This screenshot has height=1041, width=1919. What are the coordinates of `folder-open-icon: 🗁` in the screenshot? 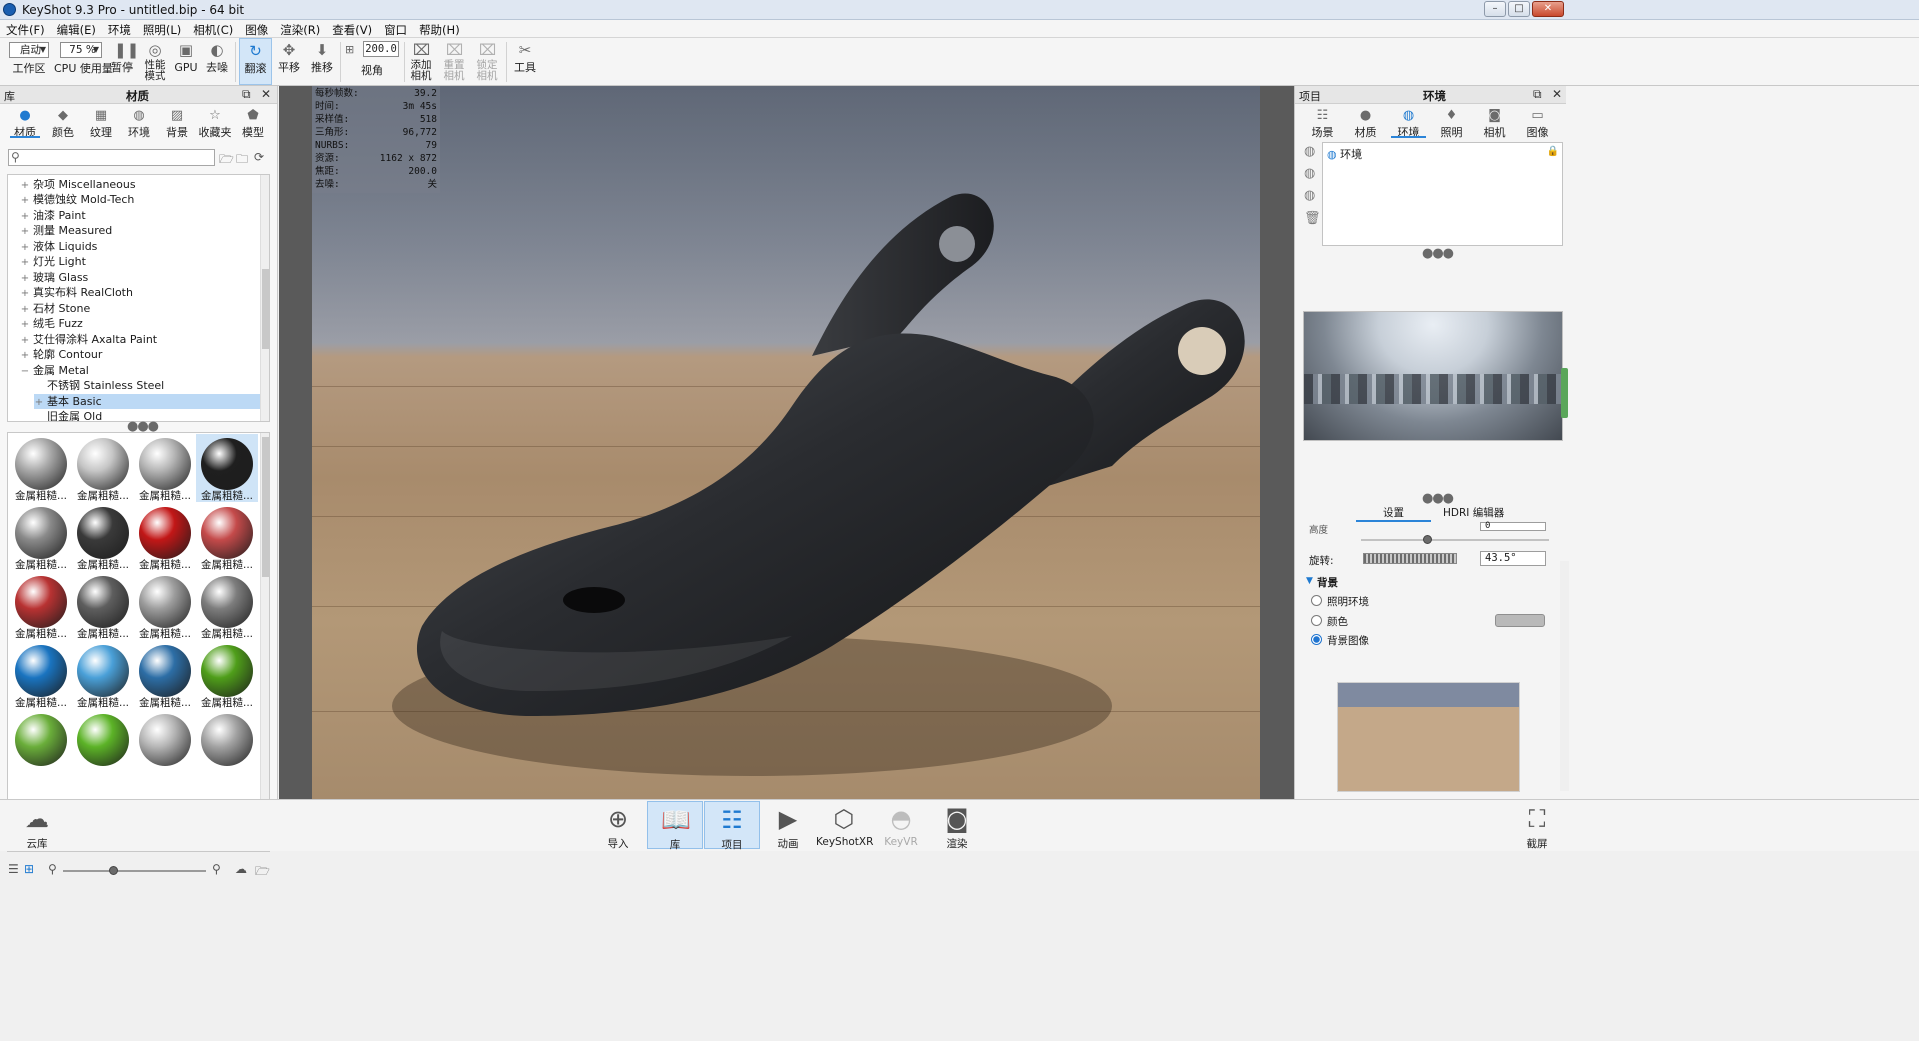 It's located at (226, 160).